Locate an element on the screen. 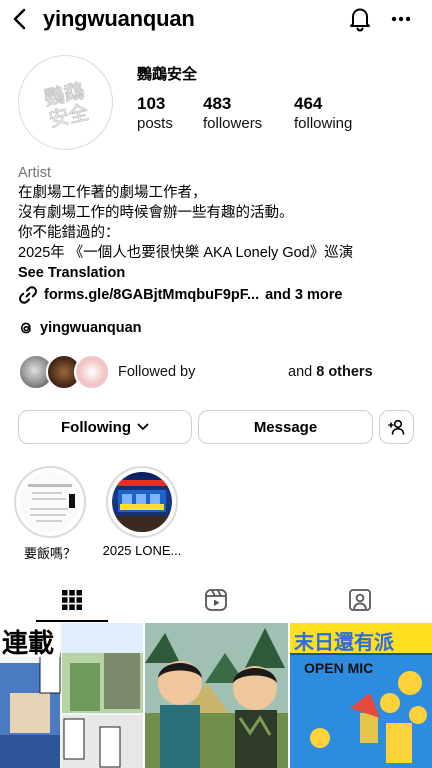 This screenshot has height=768, width=432. mutual-follower-avatar is located at coordinates (92, 372).